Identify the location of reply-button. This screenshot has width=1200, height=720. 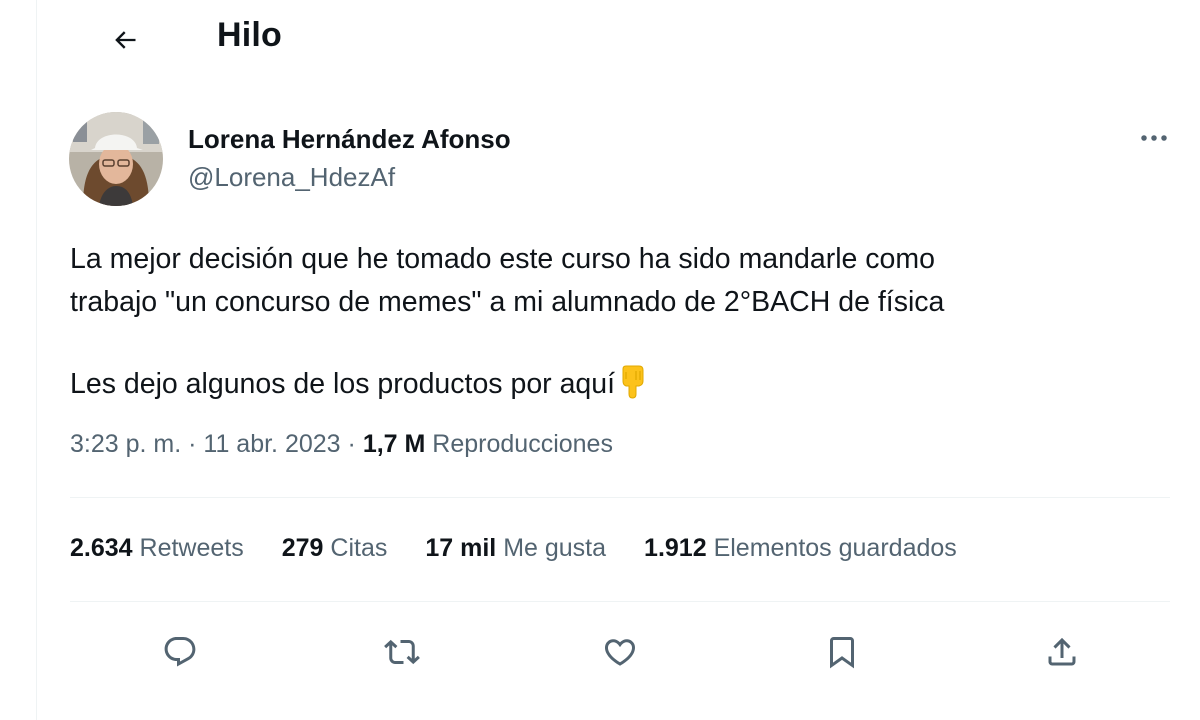
(180, 652).